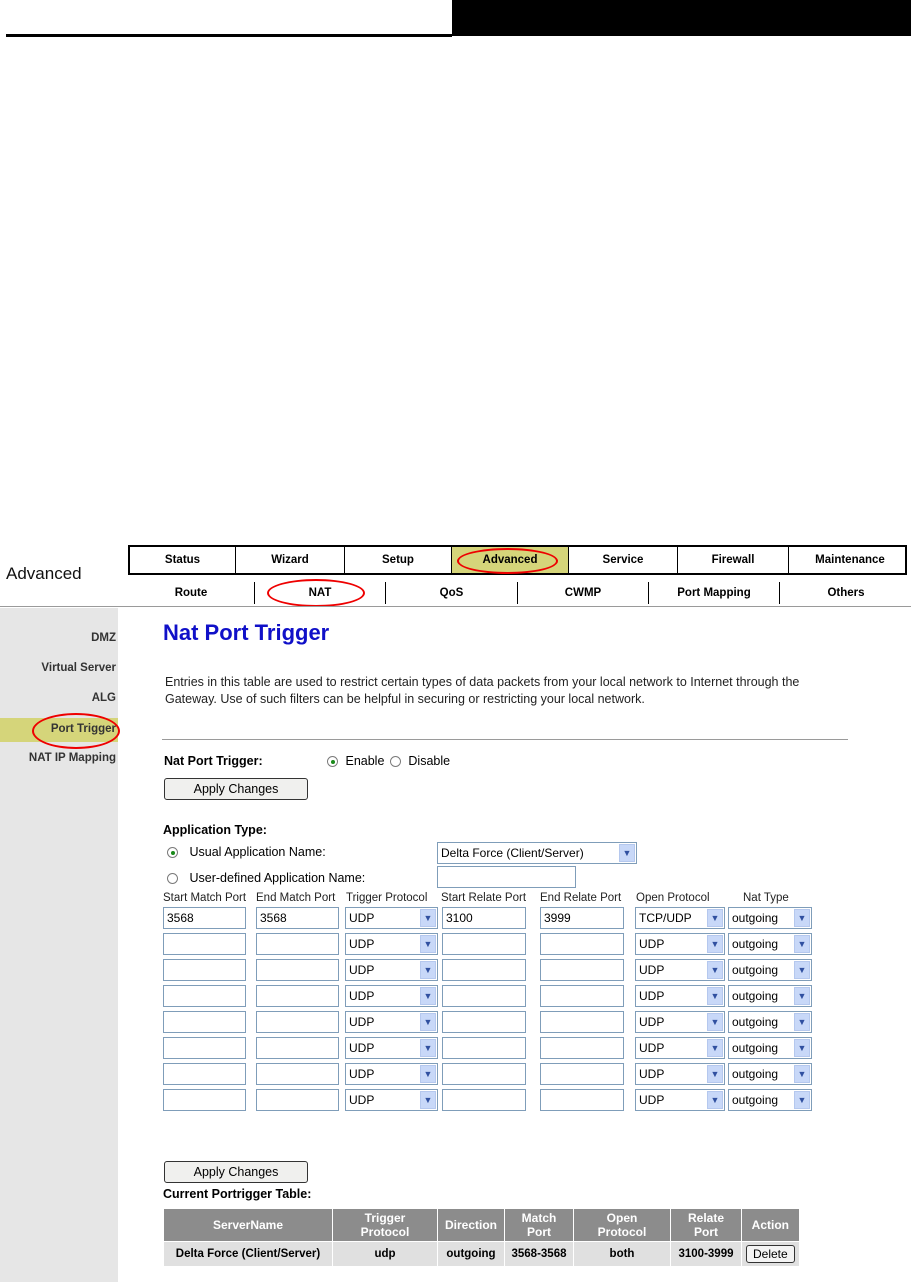 The width and height of the screenshot is (911, 1282). I want to click on col-end-match: End Match Port, so click(296, 898).